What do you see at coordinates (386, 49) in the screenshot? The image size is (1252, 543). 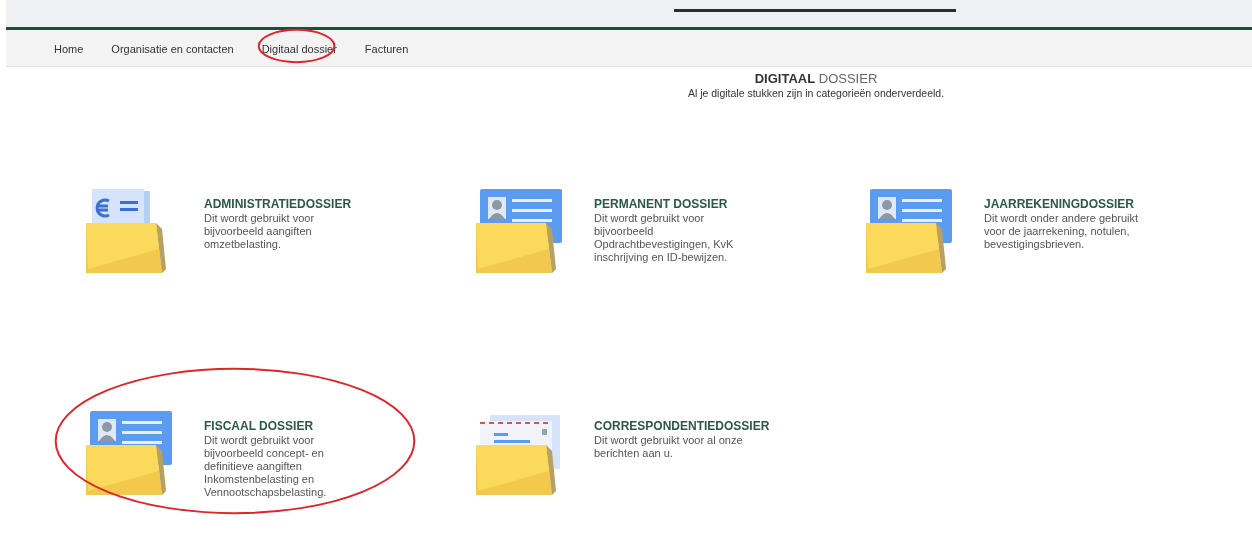 I see `nav-link: Facturen` at bounding box center [386, 49].